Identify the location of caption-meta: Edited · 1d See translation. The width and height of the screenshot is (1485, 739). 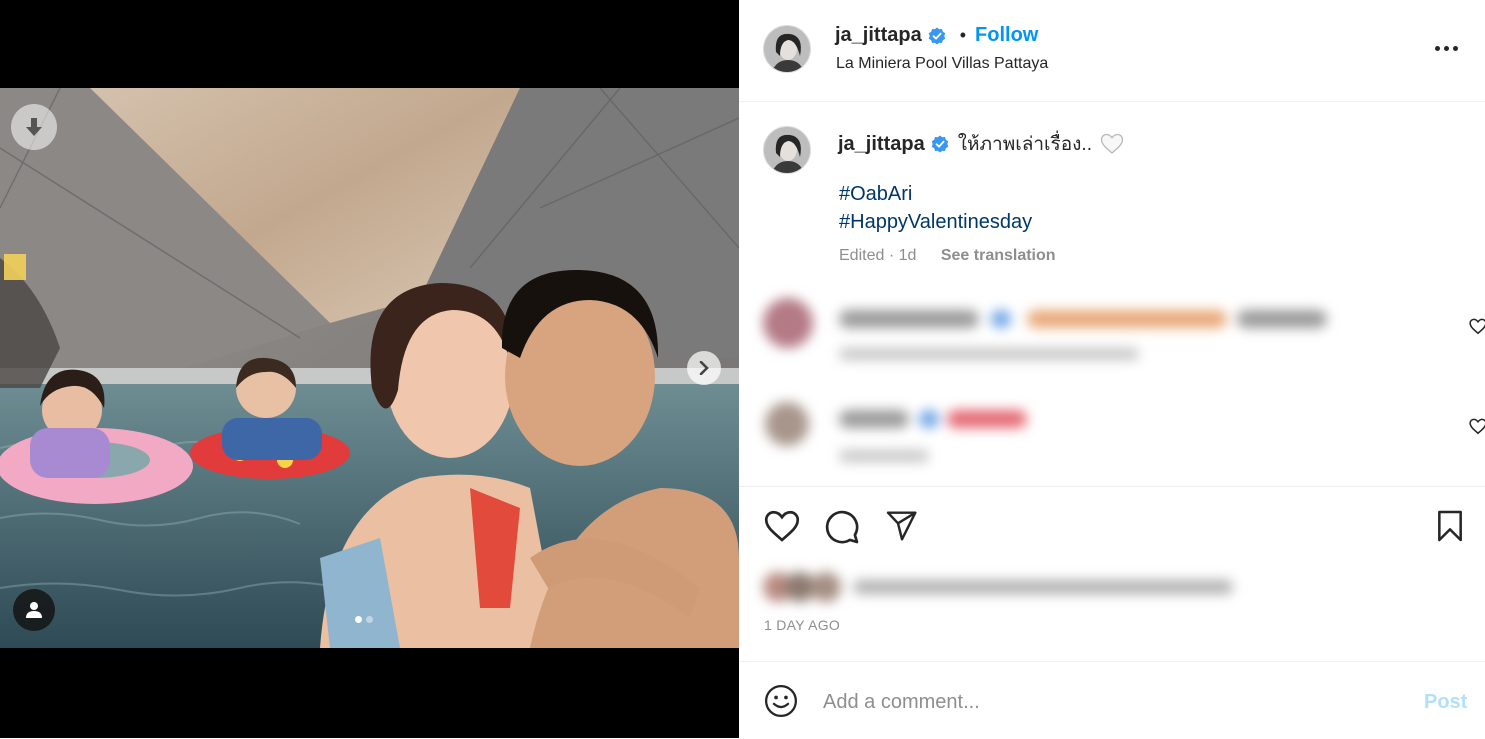
(947, 256).